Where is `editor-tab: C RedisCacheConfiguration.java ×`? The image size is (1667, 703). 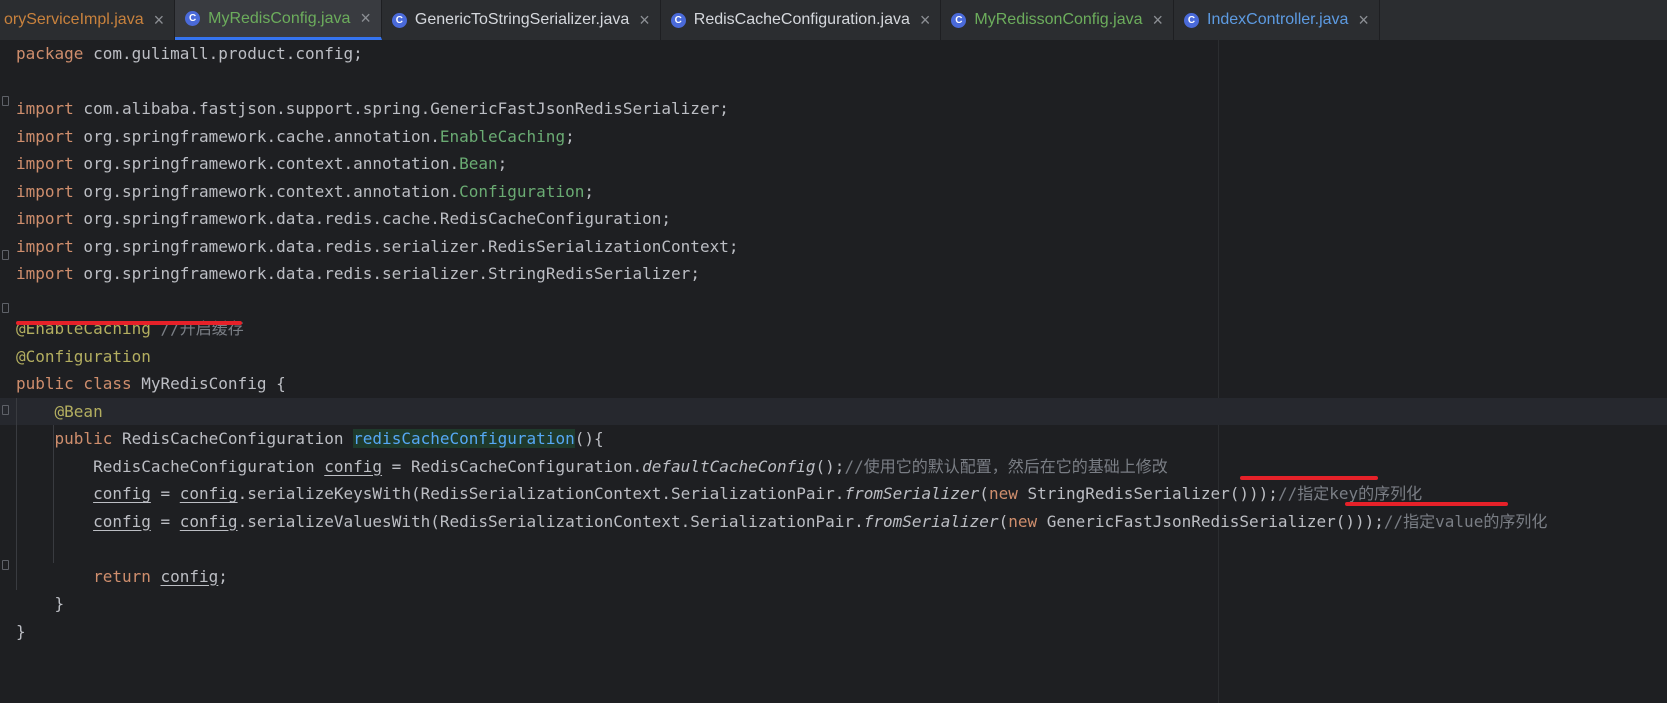 editor-tab: C RedisCacheConfiguration.java × is located at coordinates (801, 20).